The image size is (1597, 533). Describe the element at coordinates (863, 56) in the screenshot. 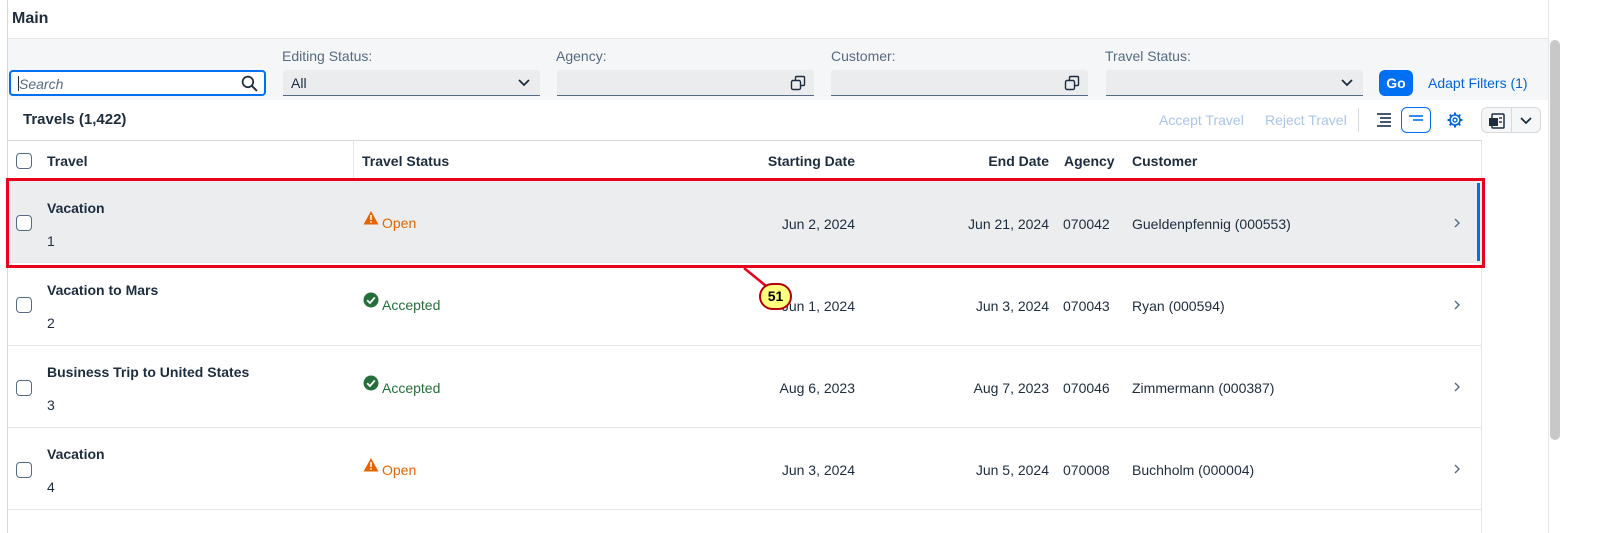

I see `customer-label: Customer:` at that location.